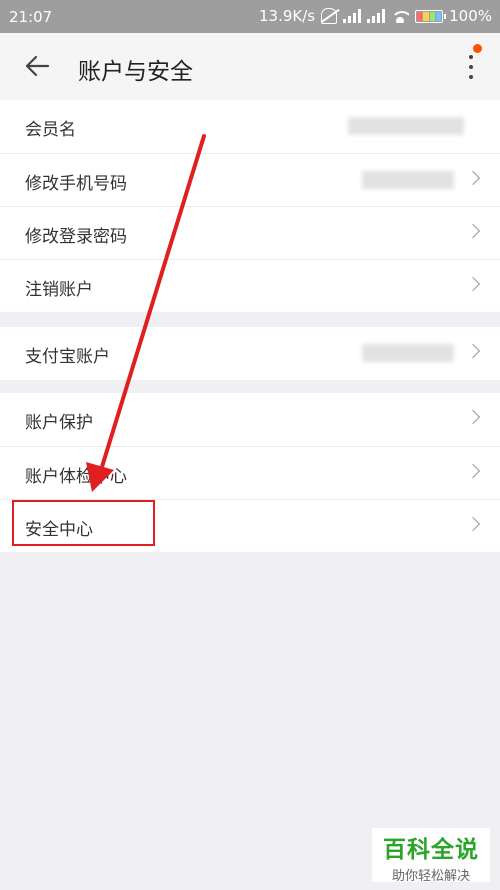 The width and height of the screenshot is (500, 890). I want to click on page-title: 账户与安全, so click(135, 72).